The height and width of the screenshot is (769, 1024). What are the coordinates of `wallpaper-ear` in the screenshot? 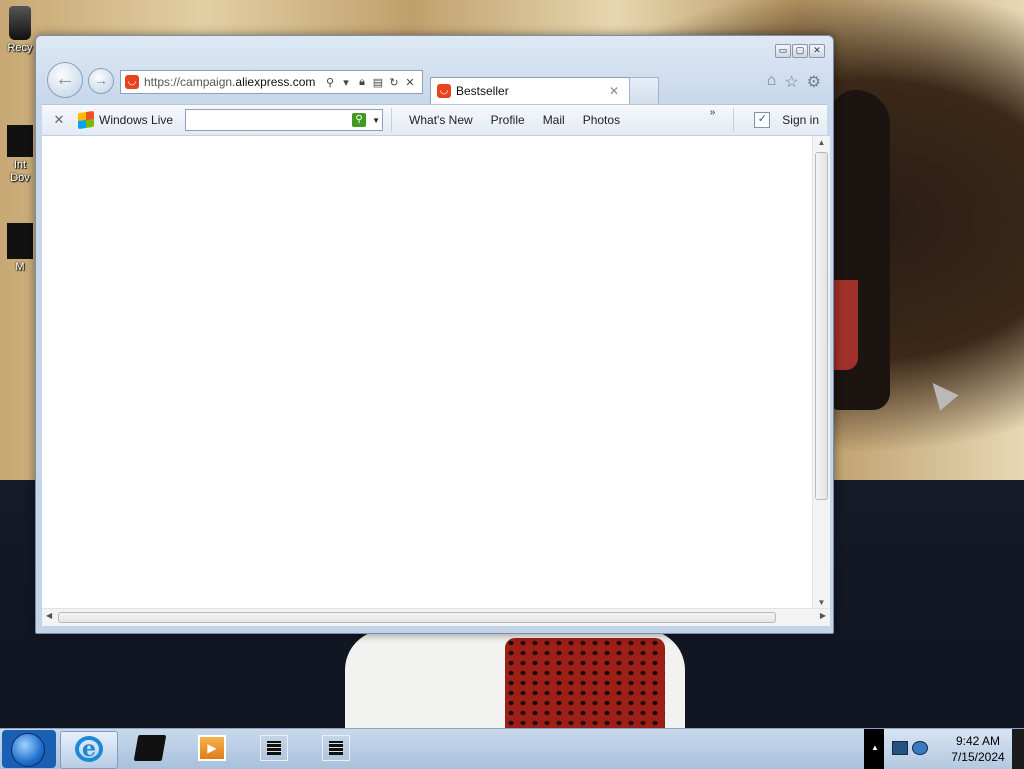 It's located at (845, 325).